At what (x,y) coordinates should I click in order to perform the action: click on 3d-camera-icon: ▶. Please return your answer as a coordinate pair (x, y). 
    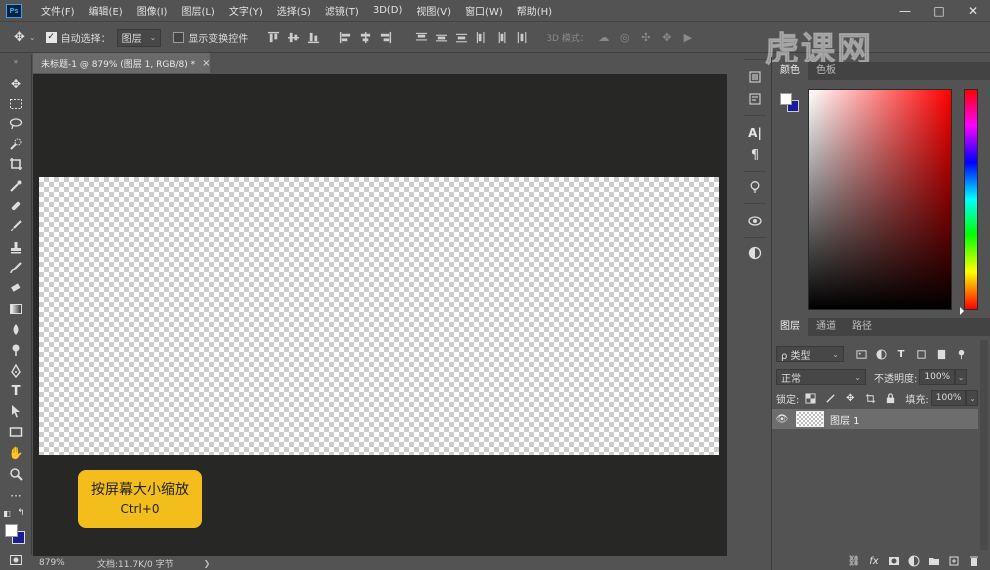
    Looking at the image, I should click on (688, 38).